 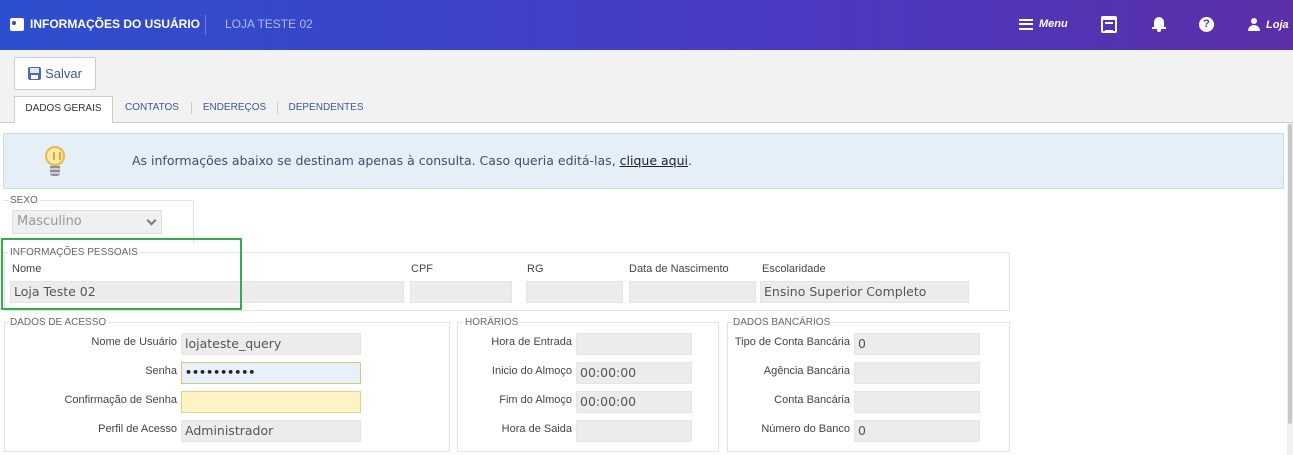 What do you see at coordinates (326, 109) in the screenshot?
I see `tab-dependentes: DEPENDENTES` at bounding box center [326, 109].